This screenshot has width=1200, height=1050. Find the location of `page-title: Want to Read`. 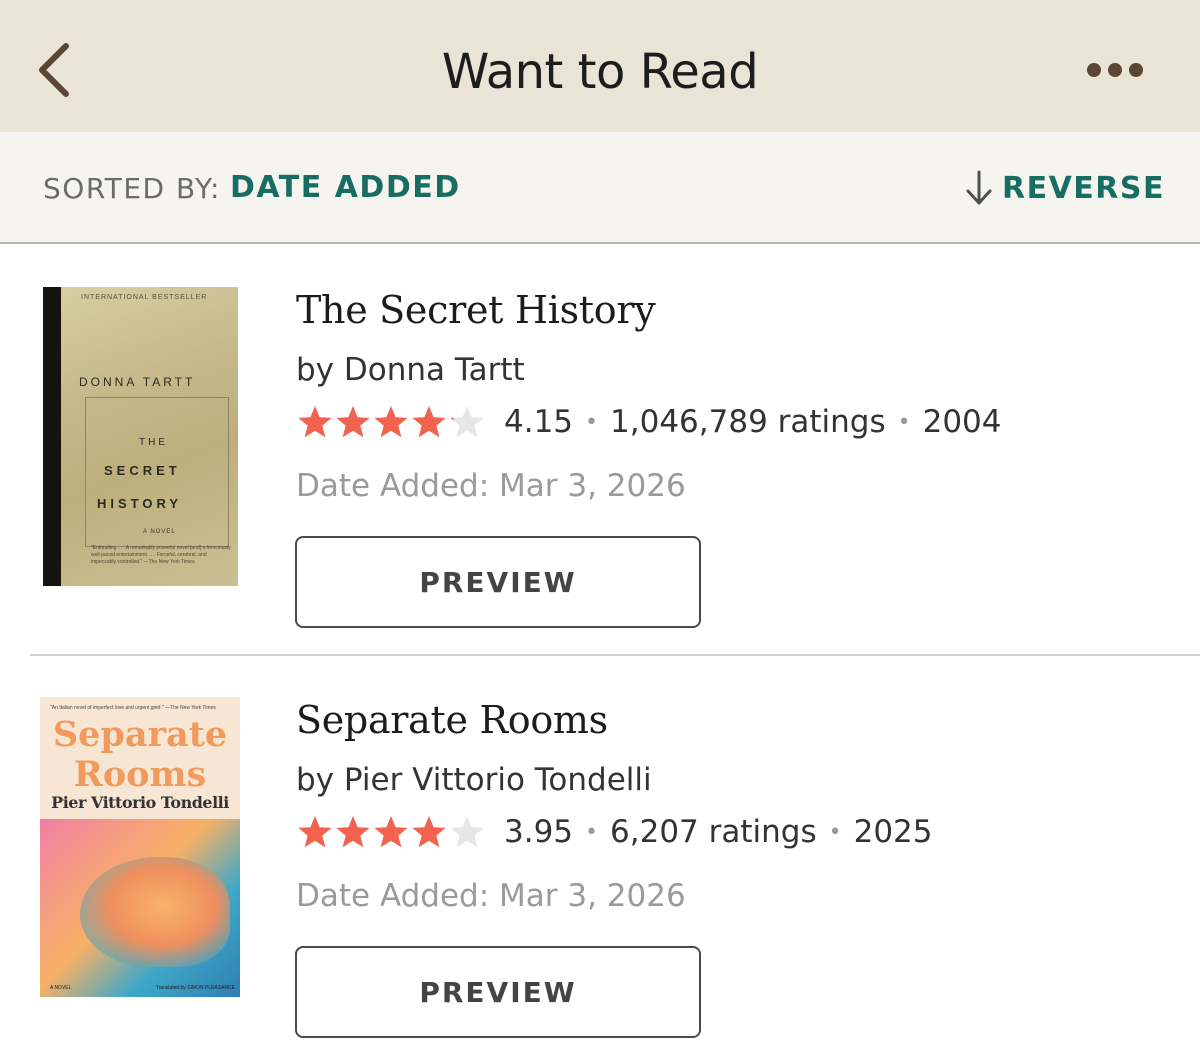

page-title: Want to Read is located at coordinates (600, 72).